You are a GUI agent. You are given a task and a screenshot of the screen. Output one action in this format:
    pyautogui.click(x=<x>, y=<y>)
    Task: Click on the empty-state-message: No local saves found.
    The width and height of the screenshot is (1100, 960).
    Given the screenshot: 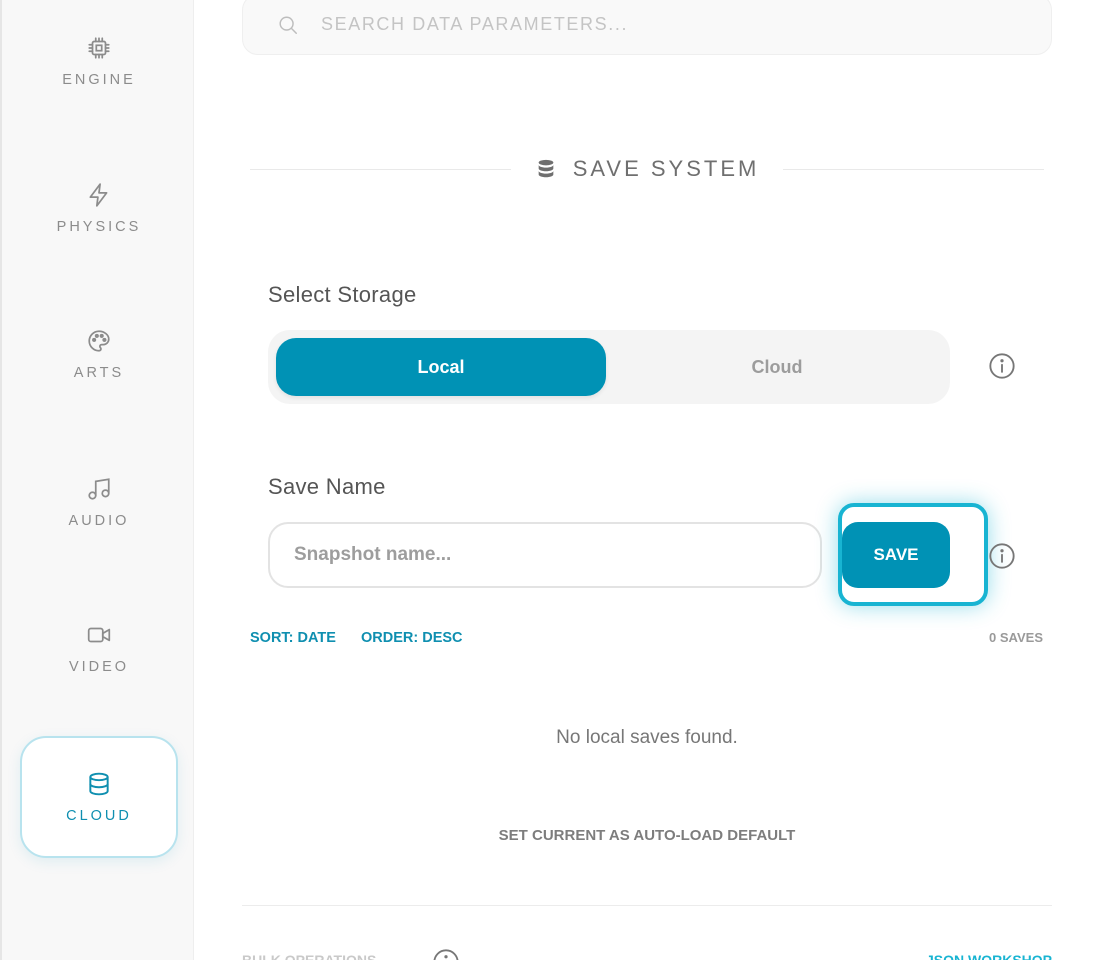 What is the action you would take?
    pyautogui.click(x=647, y=737)
    